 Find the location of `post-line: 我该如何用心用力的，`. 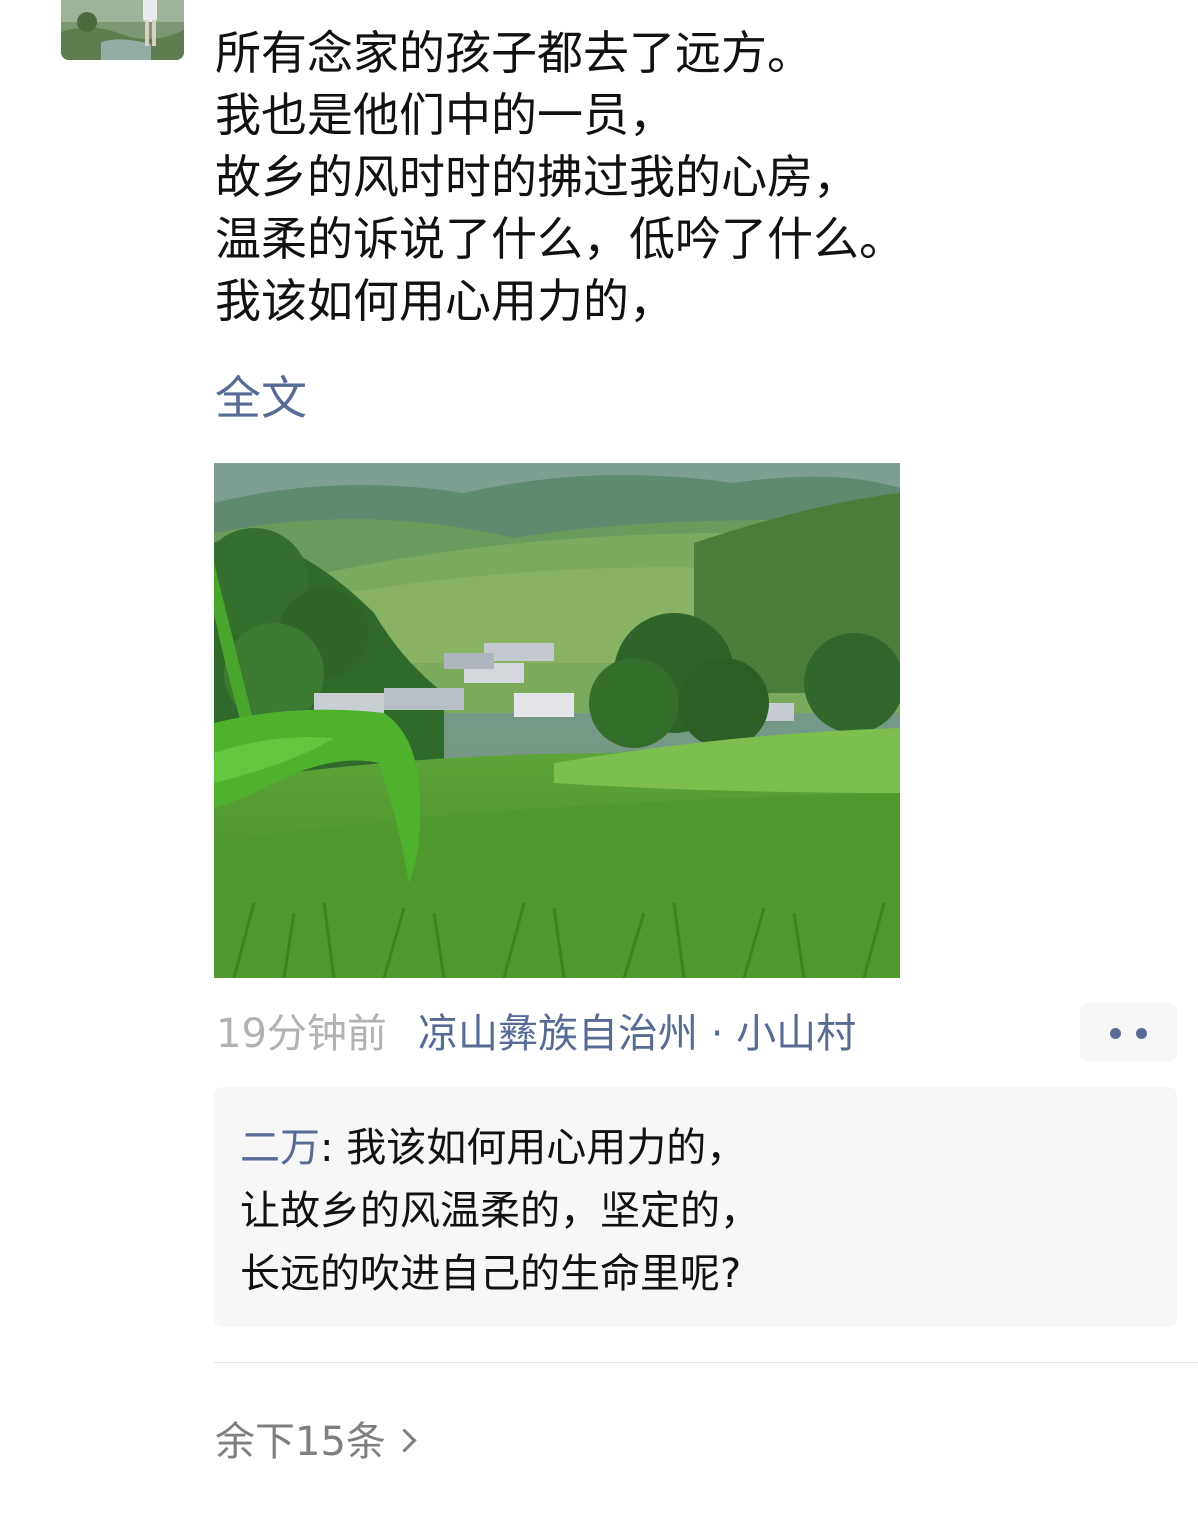

post-line: 我该如何用心用力的， is located at coordinates (445, 301).